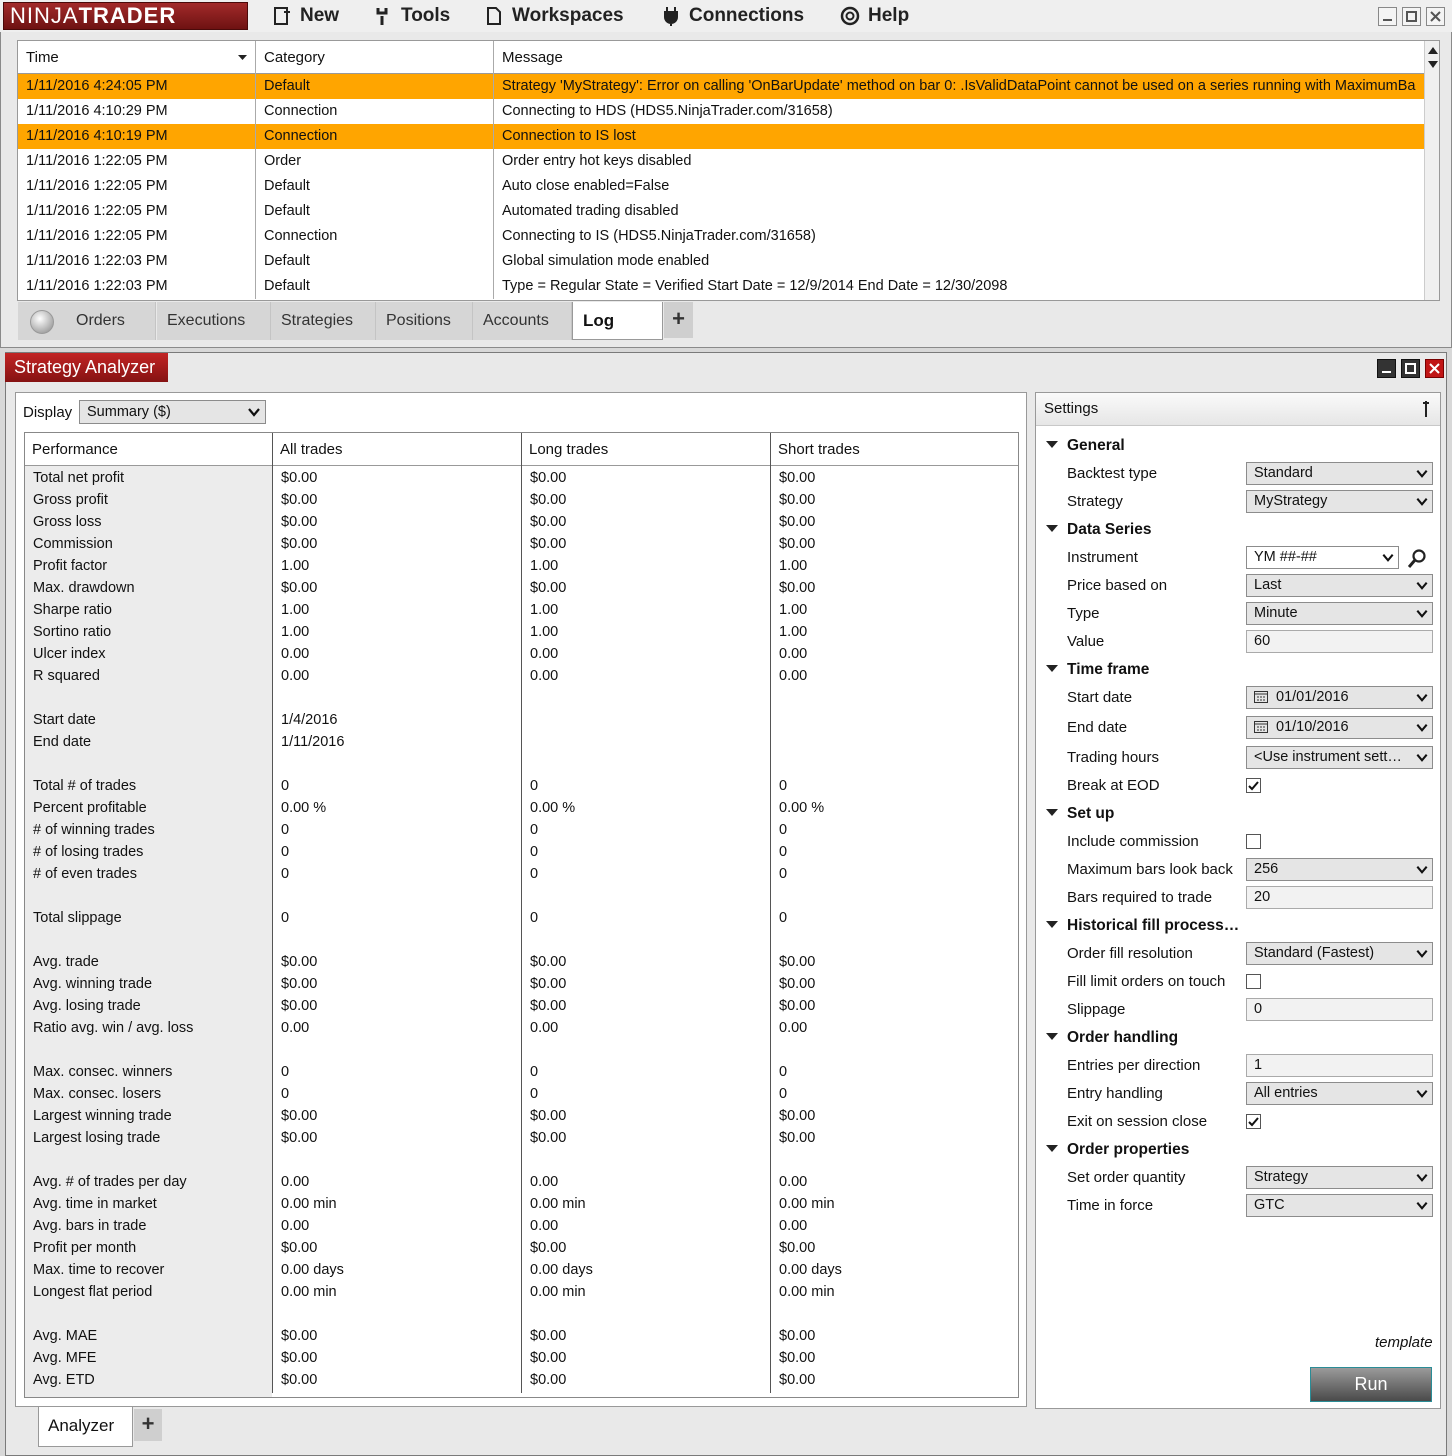 The height and width of the screenshot is (1456, 1452). What do you see at coordinates (305, 16) in the screenshot?
I see `menu-new: New` at bounding box center [305, 16].